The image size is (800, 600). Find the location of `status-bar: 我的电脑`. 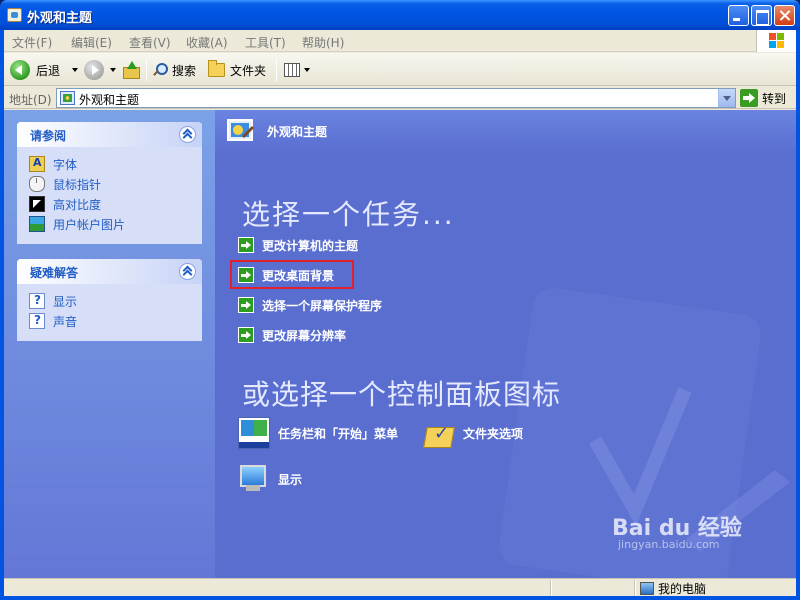

status-bar: 我的电脑 is located at coordinates (400, 587).